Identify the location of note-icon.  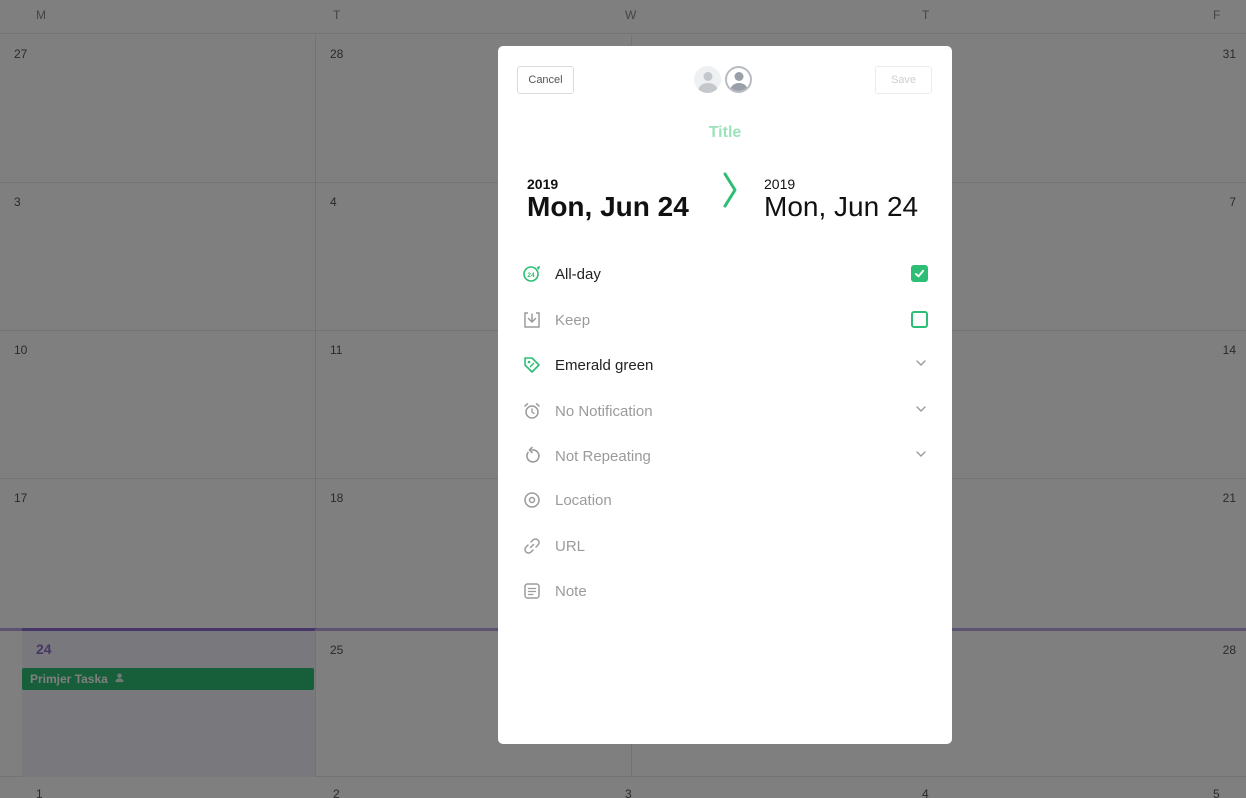
(532, 591).